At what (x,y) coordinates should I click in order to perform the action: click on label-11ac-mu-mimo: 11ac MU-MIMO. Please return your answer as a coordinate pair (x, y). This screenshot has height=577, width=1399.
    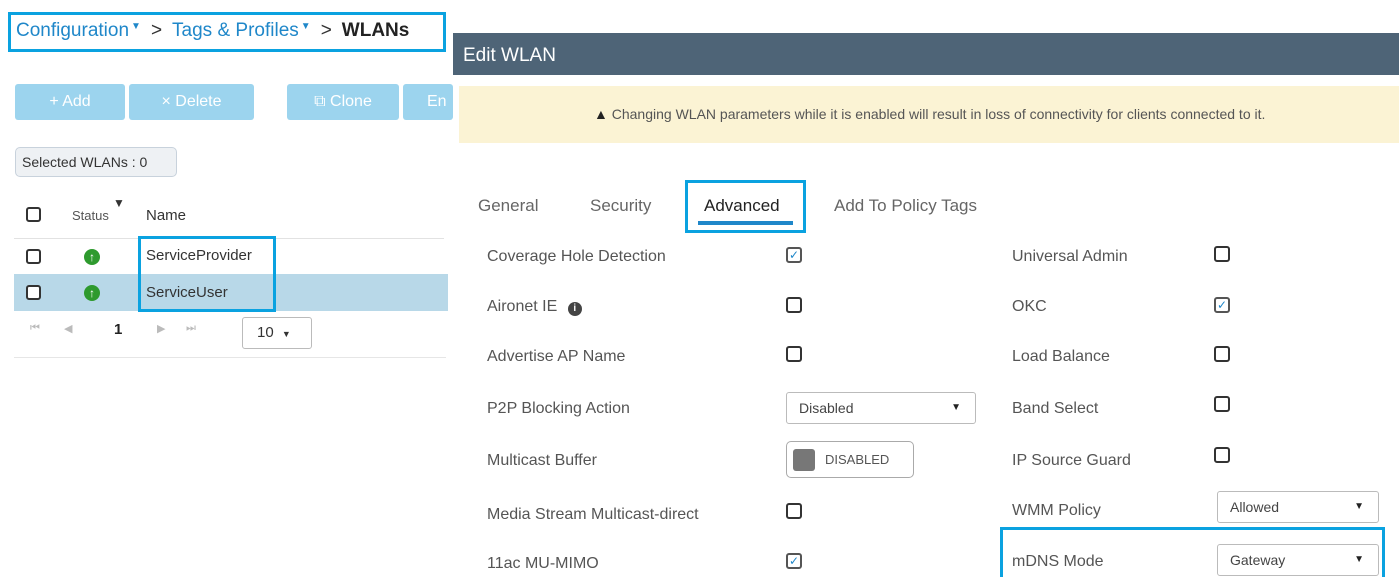
    Looking at the image, I should click on (543, 563).